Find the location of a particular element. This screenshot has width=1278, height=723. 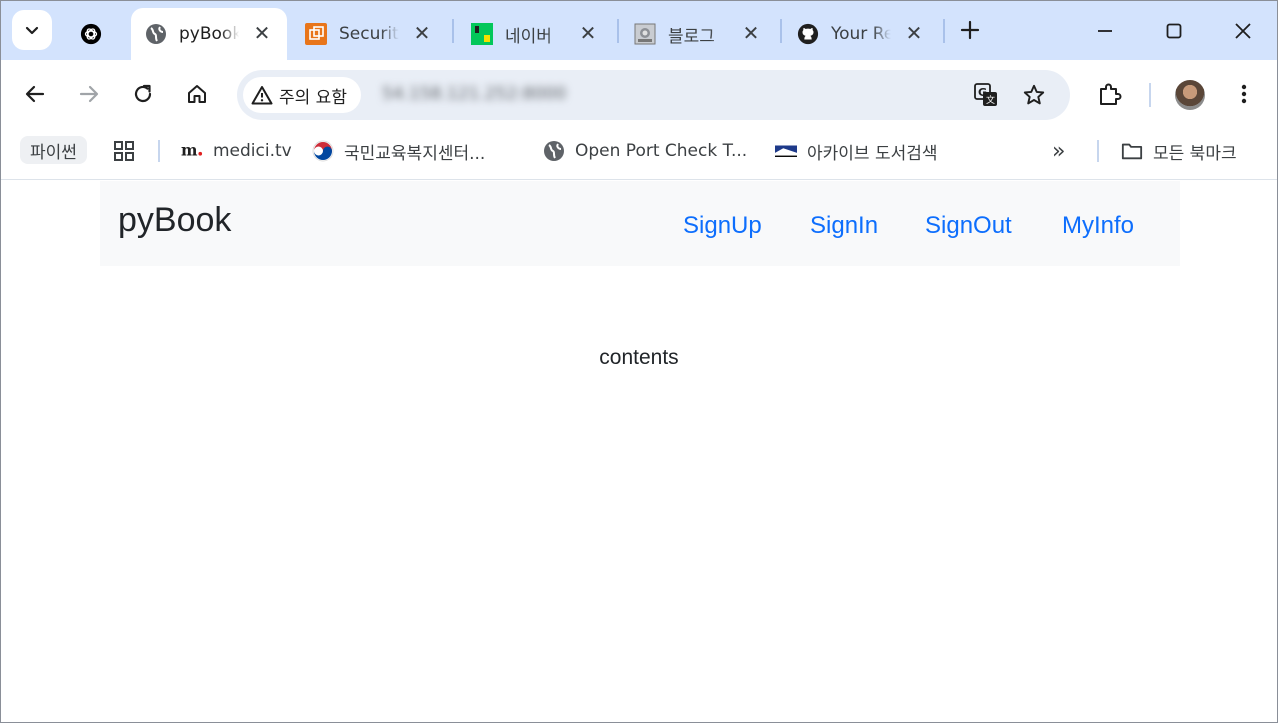

toolbar-separator is located at coordinates (1150, 95).